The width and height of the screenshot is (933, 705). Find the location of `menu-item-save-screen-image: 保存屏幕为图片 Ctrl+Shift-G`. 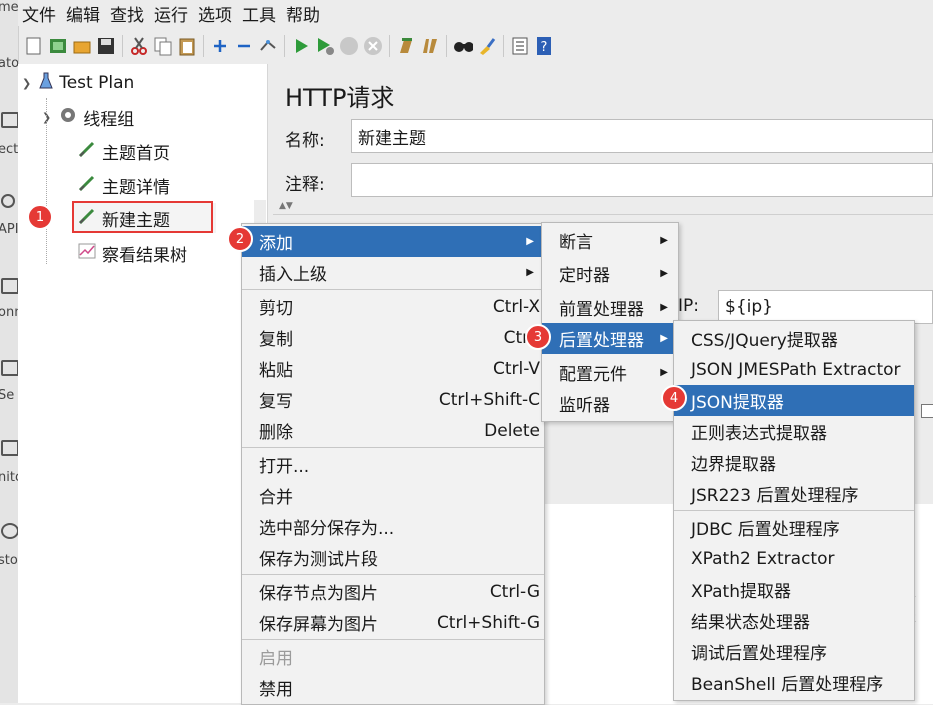

menu-item-save-screen-image: 保存屏幕为图片 Ctrl+Shift-G is located at coordinates (393, 622).